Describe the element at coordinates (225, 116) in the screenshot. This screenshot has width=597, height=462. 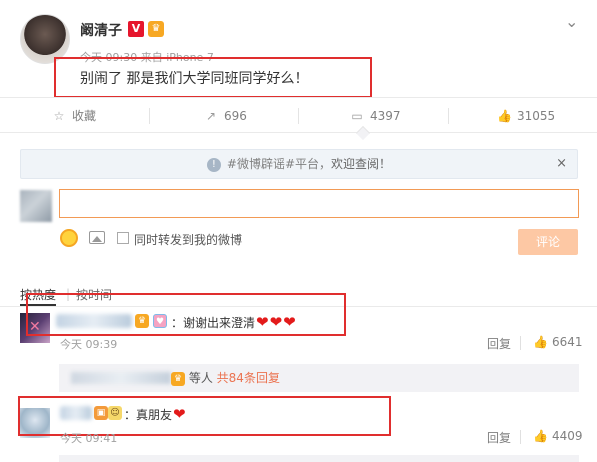
I see `forward-button: ↗ 696` at that location.